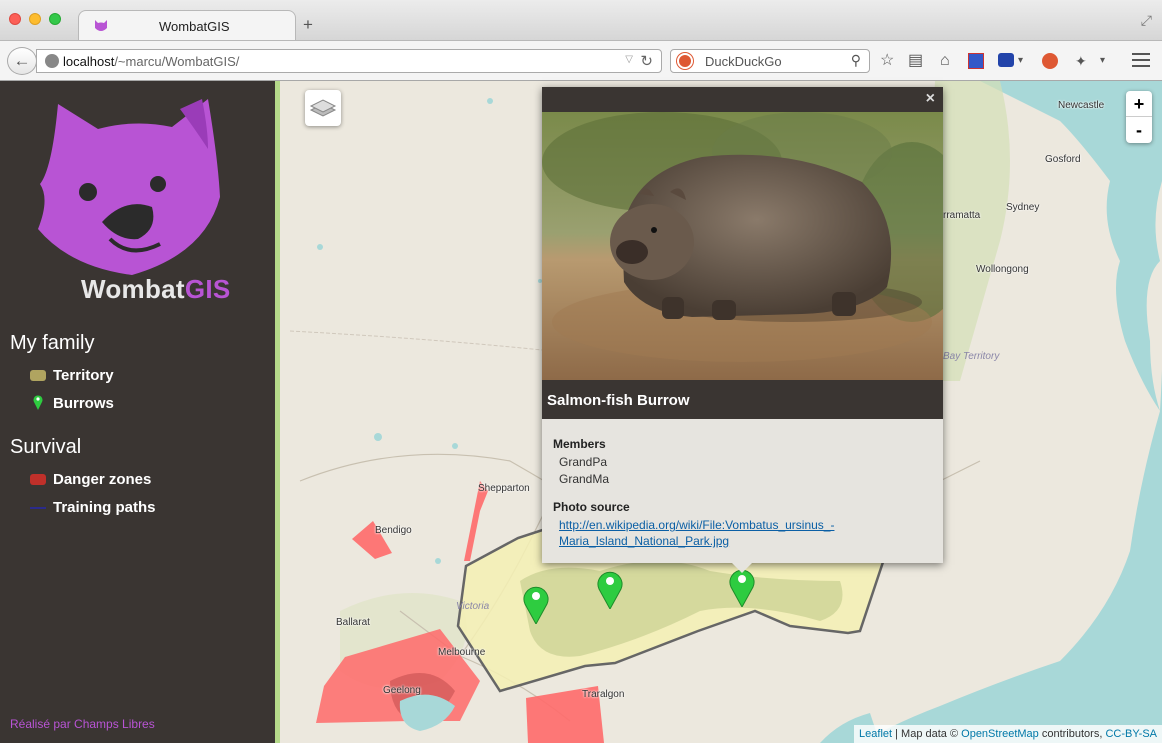 The image size is (1162, 743). What do you see at coordinates (618, 400) in the screenshot?
I see `popup-title: Salmon-fish Burrow` at bounding box center [618, 400].